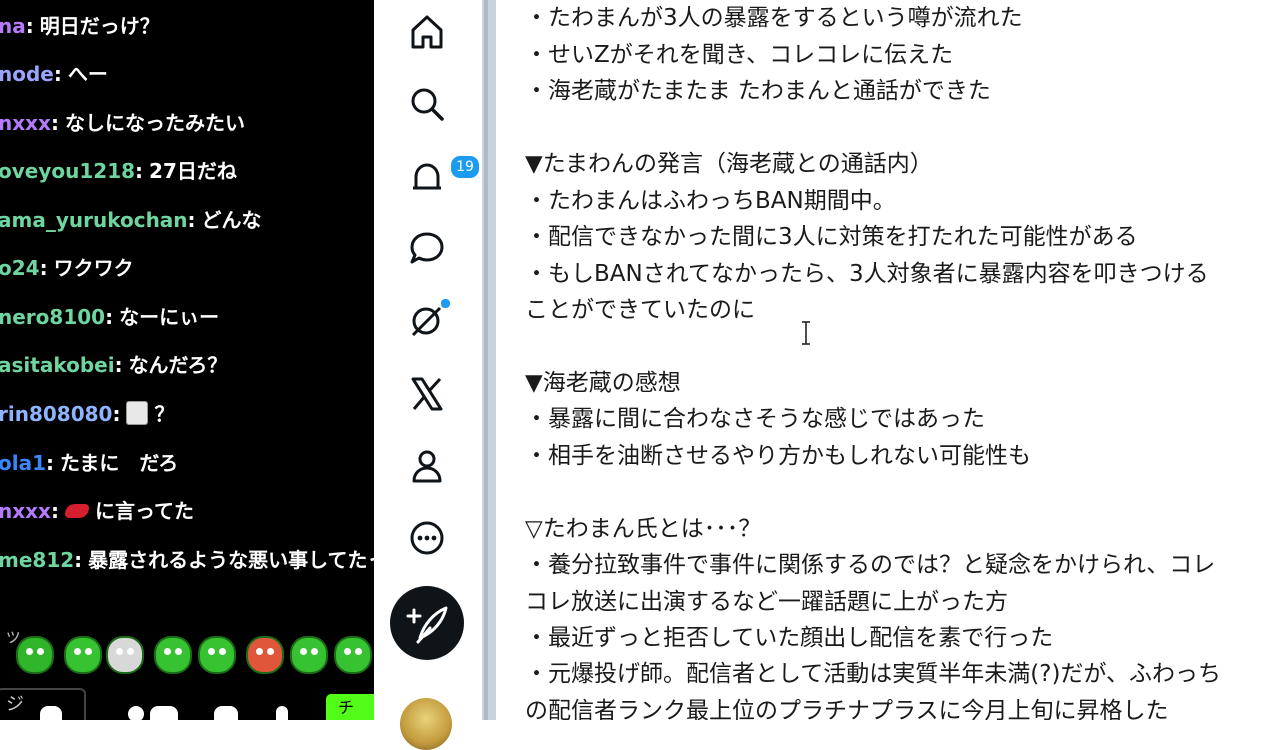 Image resolution: width=1280 pixels, height=750 pixels. I want to click on document-line: ・相手を油断させるやり方かもしれない可能性も, so click(778, 456).